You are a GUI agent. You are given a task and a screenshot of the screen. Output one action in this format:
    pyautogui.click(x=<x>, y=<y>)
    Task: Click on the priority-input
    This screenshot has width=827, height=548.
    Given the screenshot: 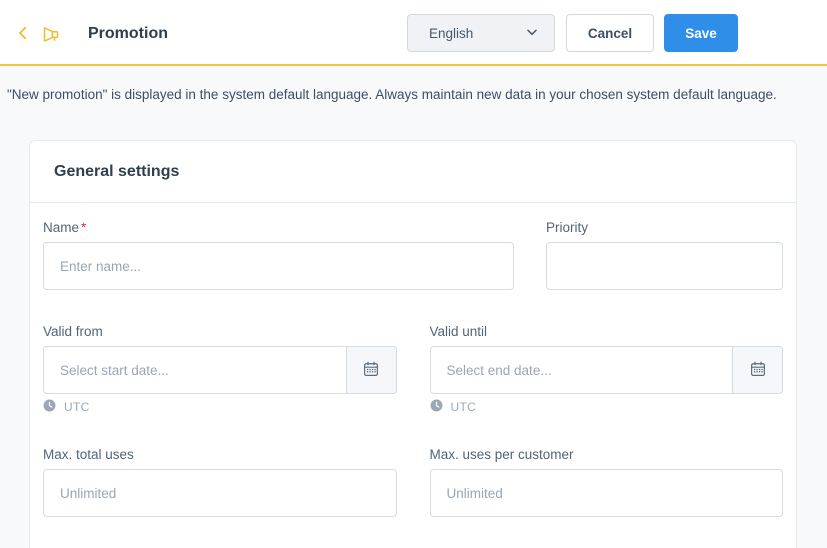 What is the action you would take?
    pyautogui.click(x=664, y=266)
    